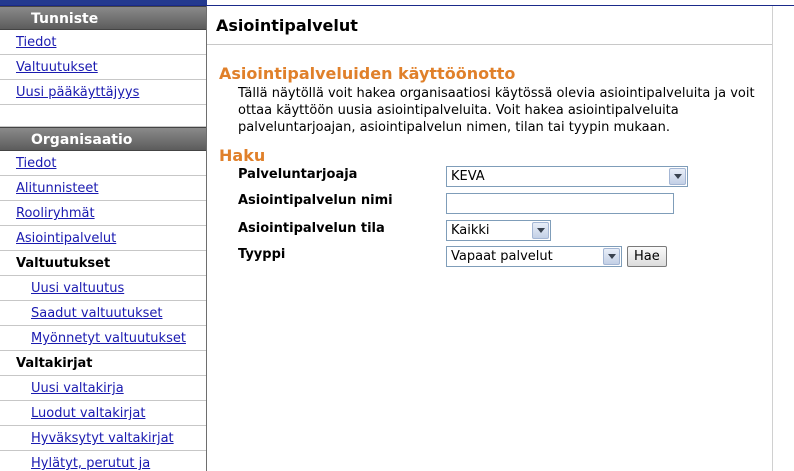 Image resolution: width=794 pixels, height=471 pixels. I want to click on sidebar-item-uusi-valtuutus: Uusi valtuutus, so click(103, 288).